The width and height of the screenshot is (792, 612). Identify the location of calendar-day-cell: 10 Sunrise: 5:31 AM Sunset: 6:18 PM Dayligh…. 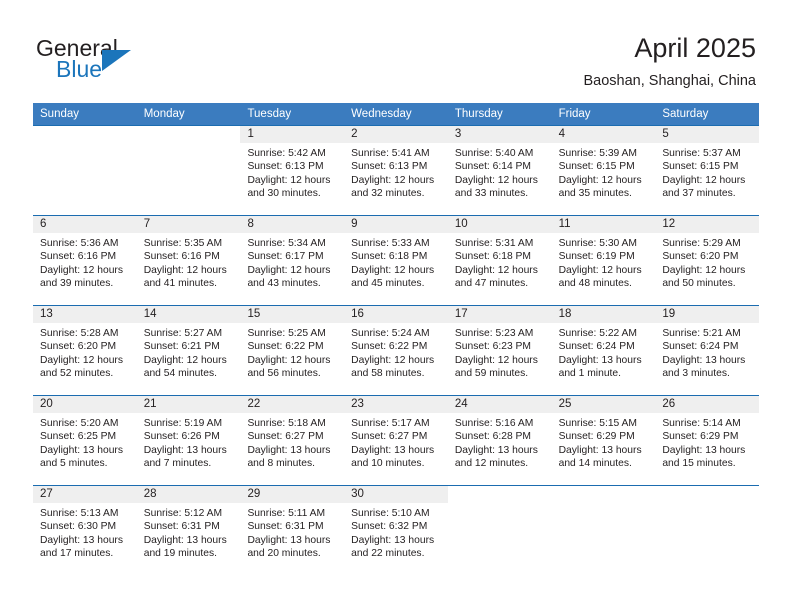
(499, 260).